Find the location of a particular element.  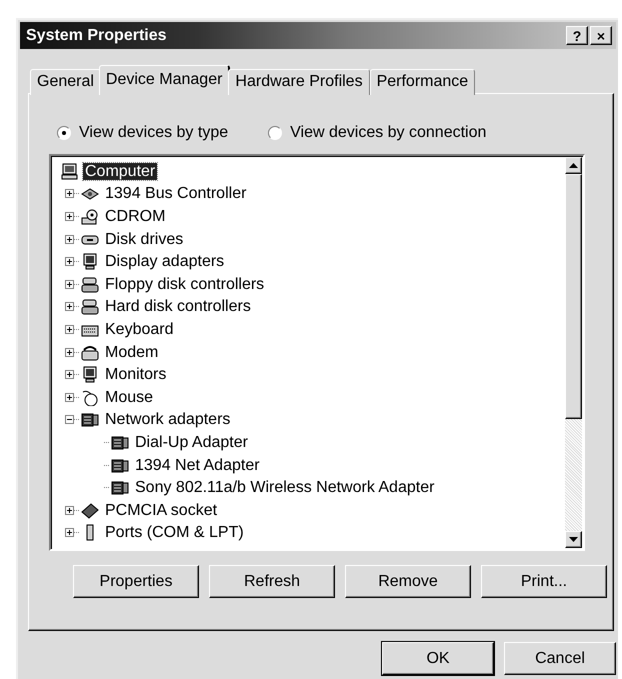

tab: Device Manager is located at coordinates (164, 80).